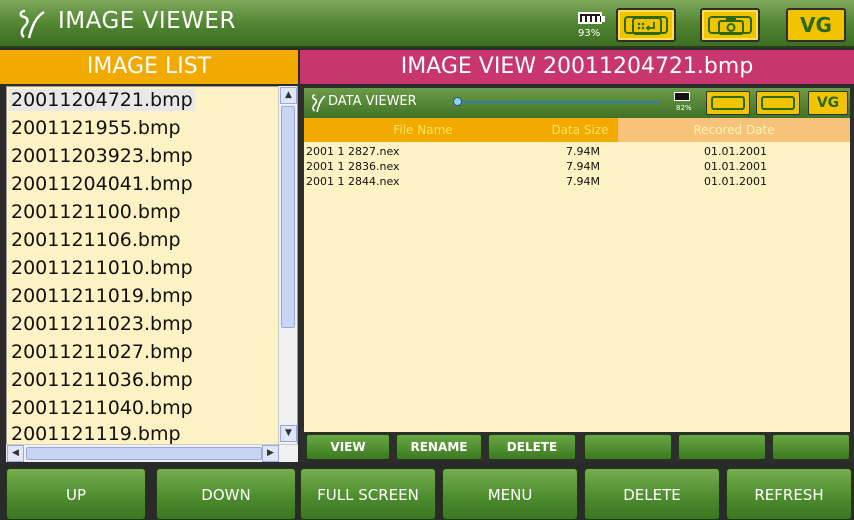 Image resolution: width=854 pixels, height=520 pixels. I want to click on scroll-up-icon: ▲, so click(288, 95).